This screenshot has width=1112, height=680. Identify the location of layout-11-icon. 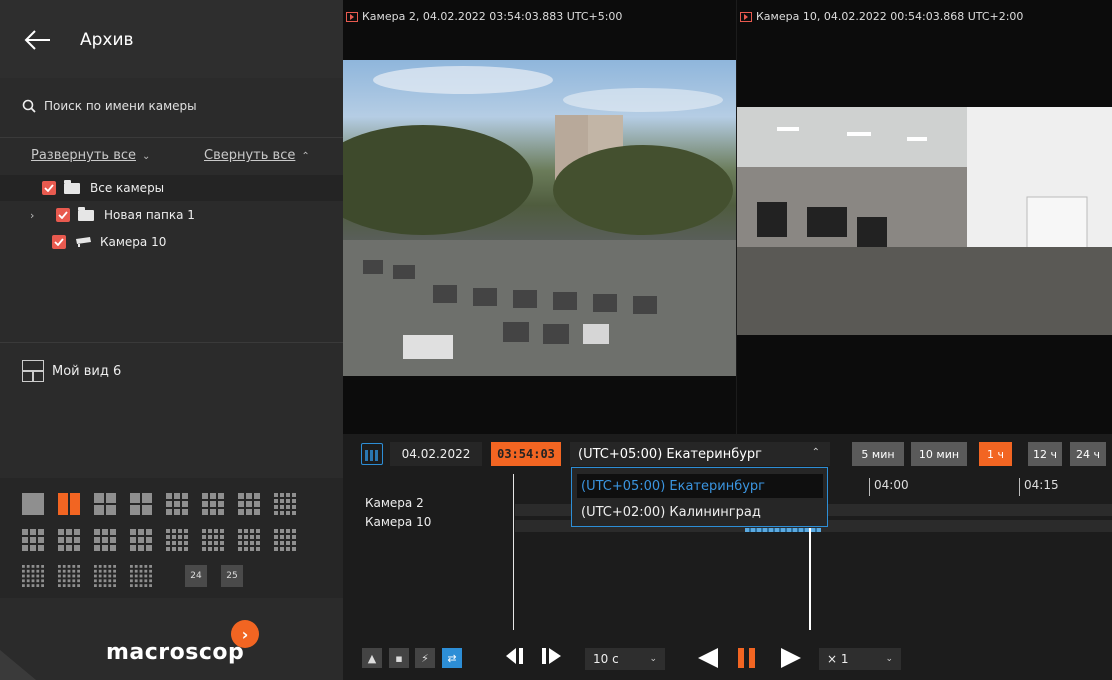
(105, 540).